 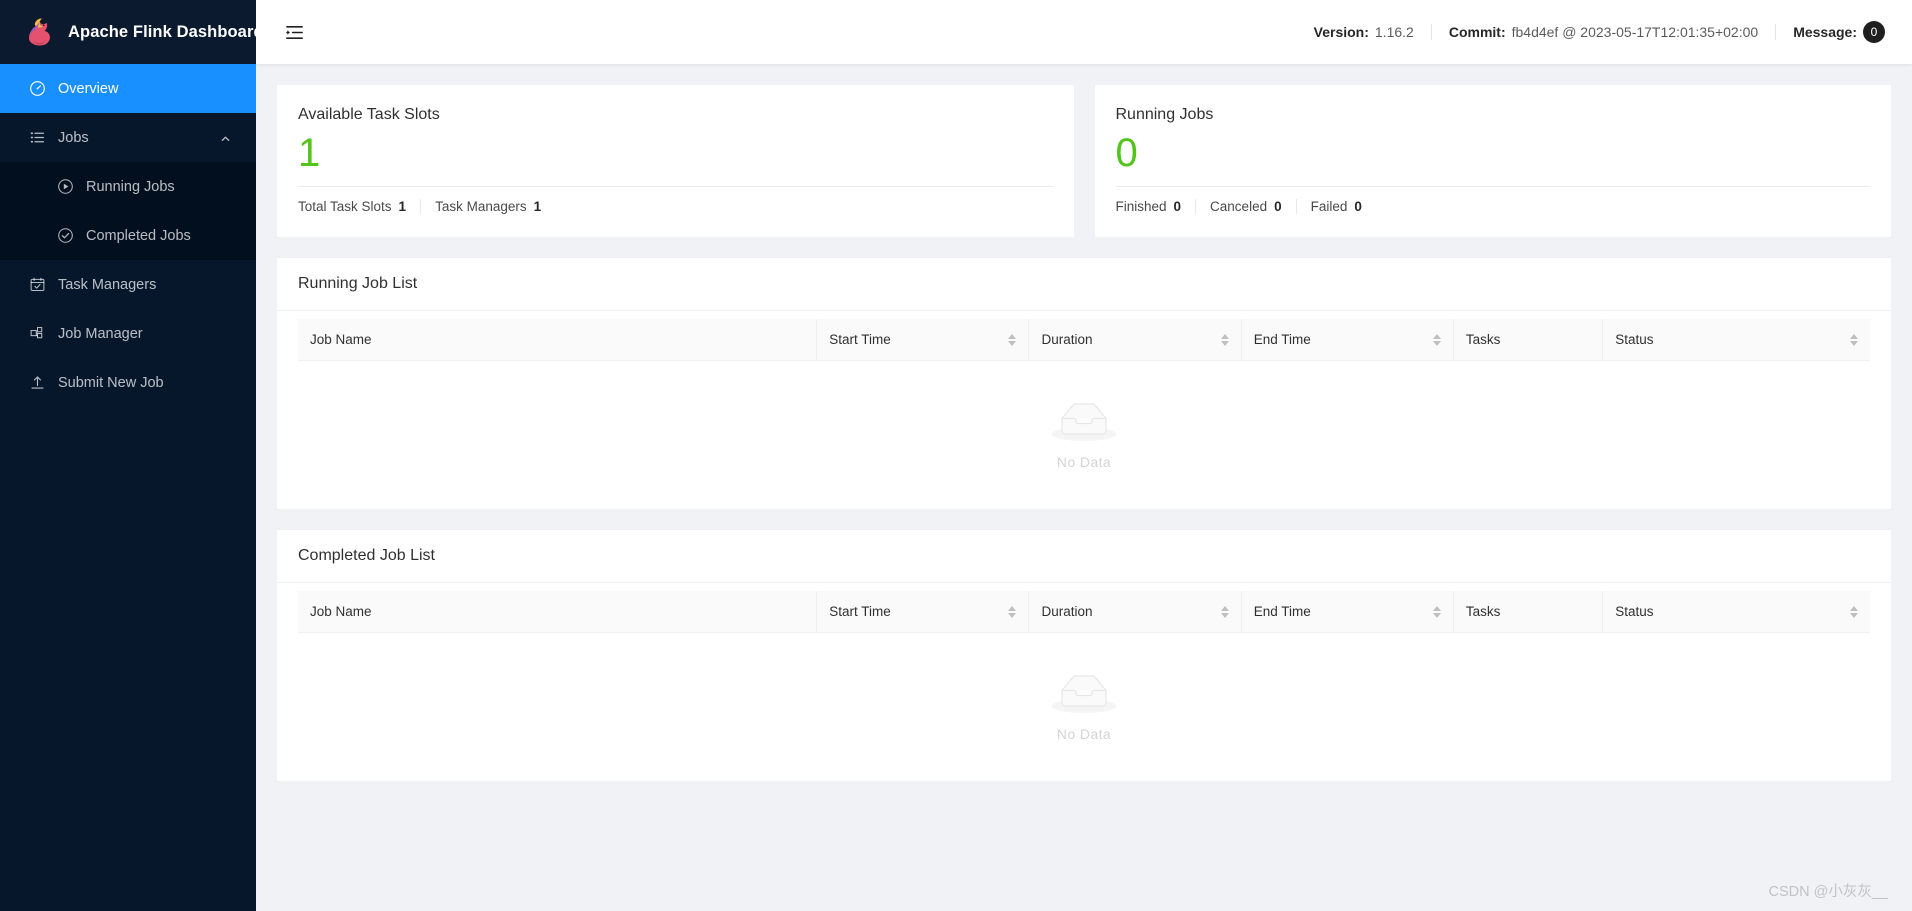 What do you see at coordinates (1084, 556) in the screenshot?
I see `completed-job-list-title: Completed Job List` at bounding box center [1084, 556].